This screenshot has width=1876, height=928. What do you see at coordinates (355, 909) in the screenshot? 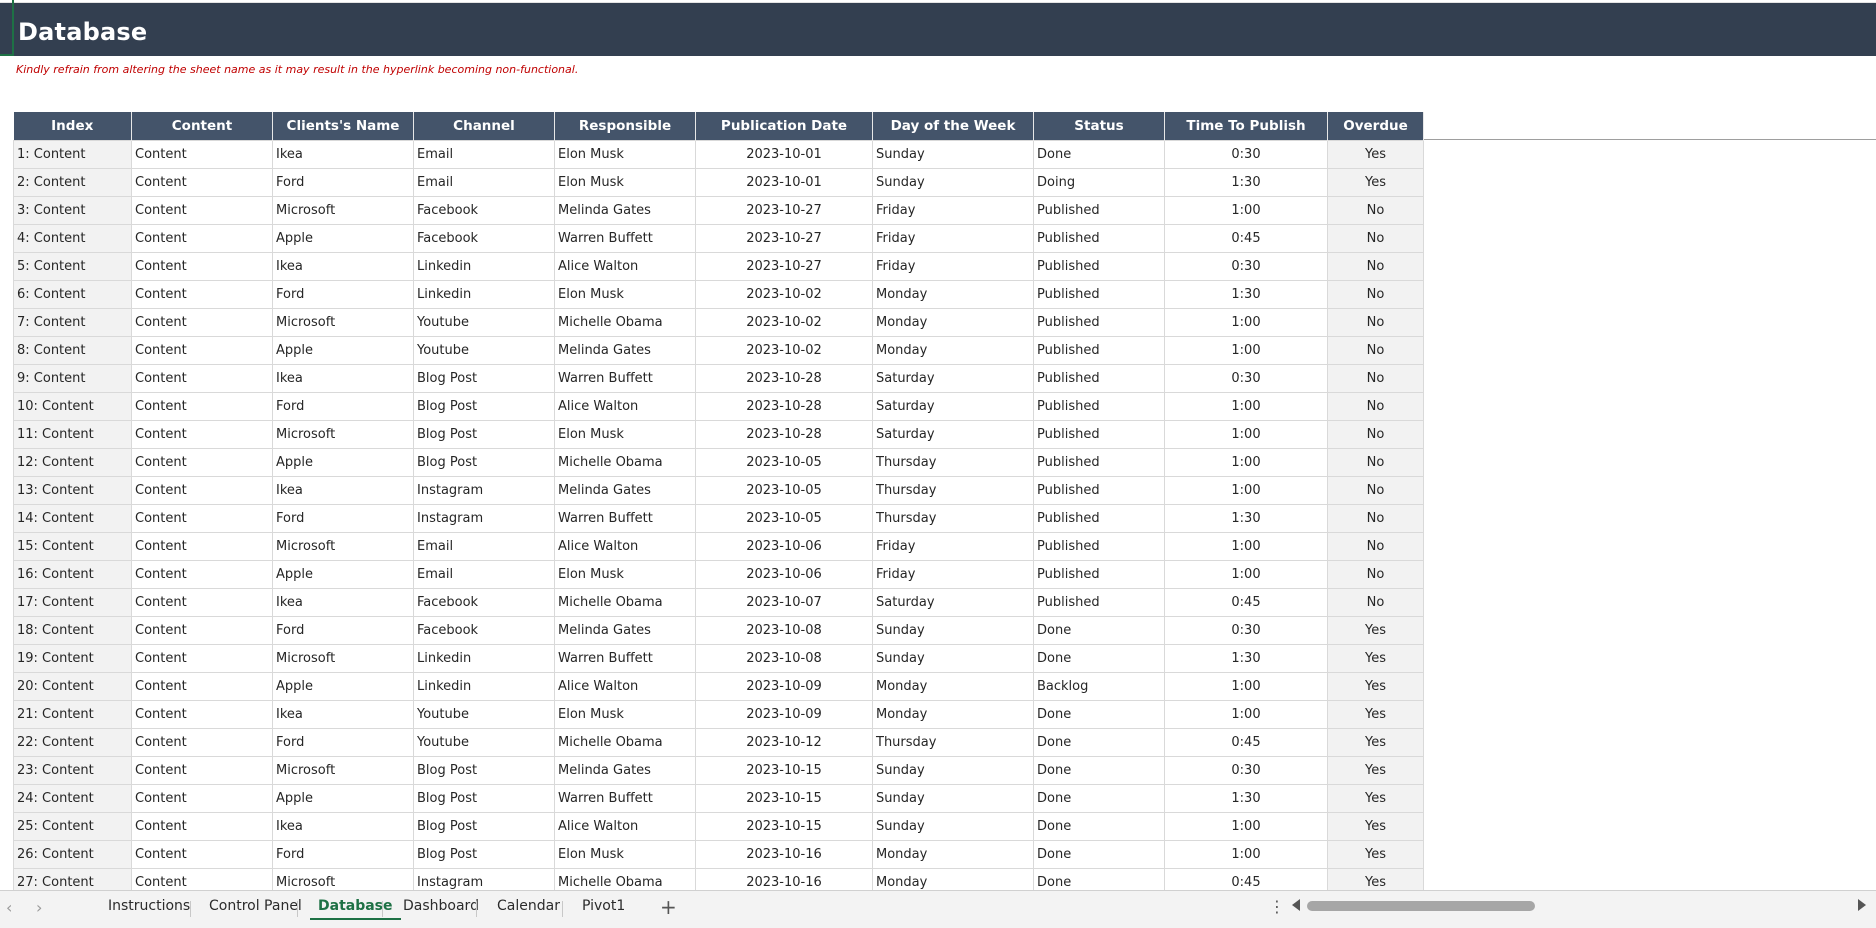
I see `sheet-tab: Database` at bounding box center [355, 909].